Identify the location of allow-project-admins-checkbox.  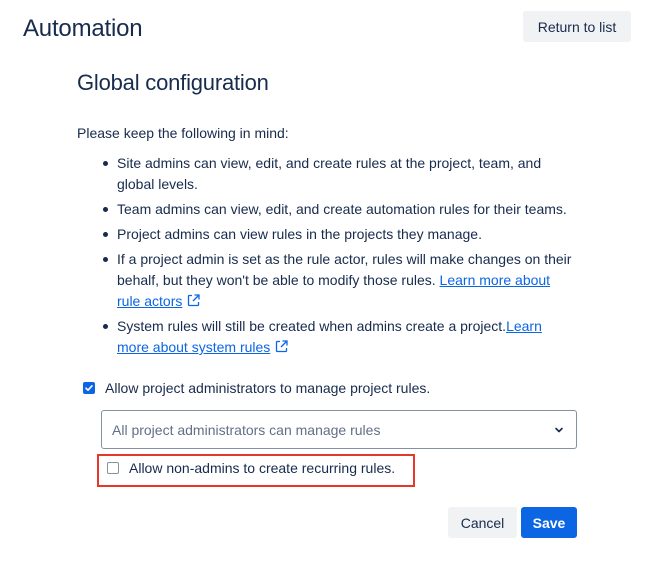
(89, 388).